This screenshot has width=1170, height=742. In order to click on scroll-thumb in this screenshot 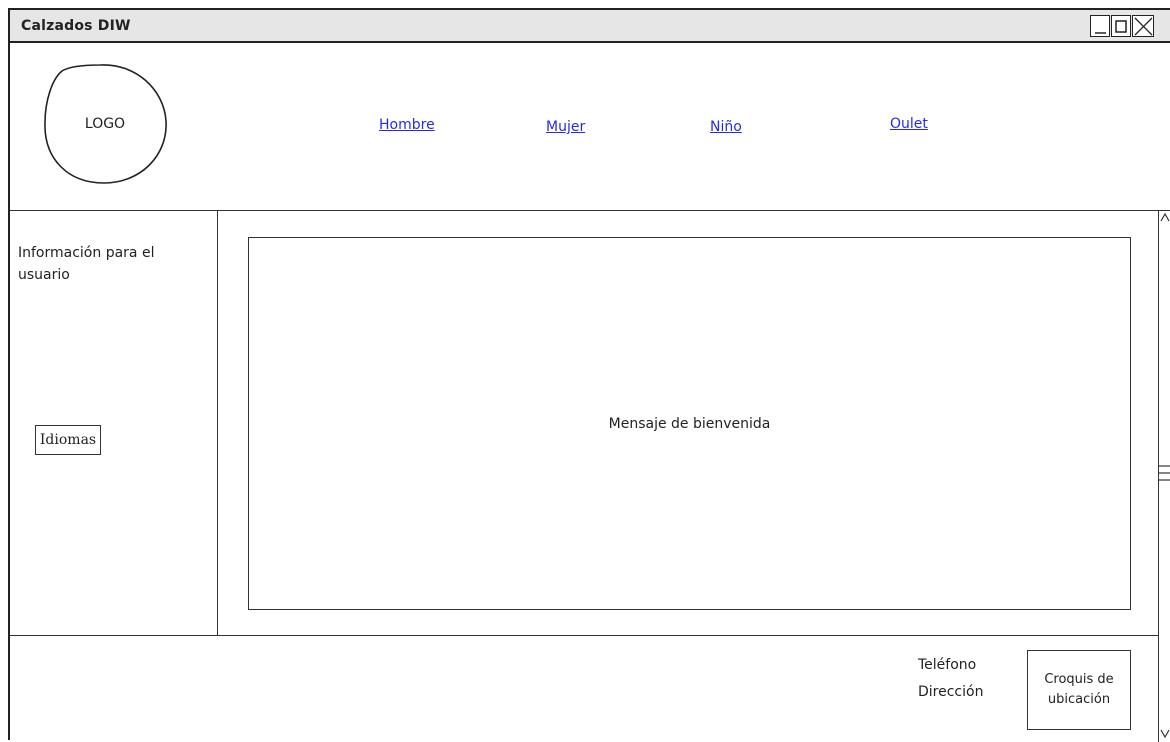, I will do `click(1164, 478)`.